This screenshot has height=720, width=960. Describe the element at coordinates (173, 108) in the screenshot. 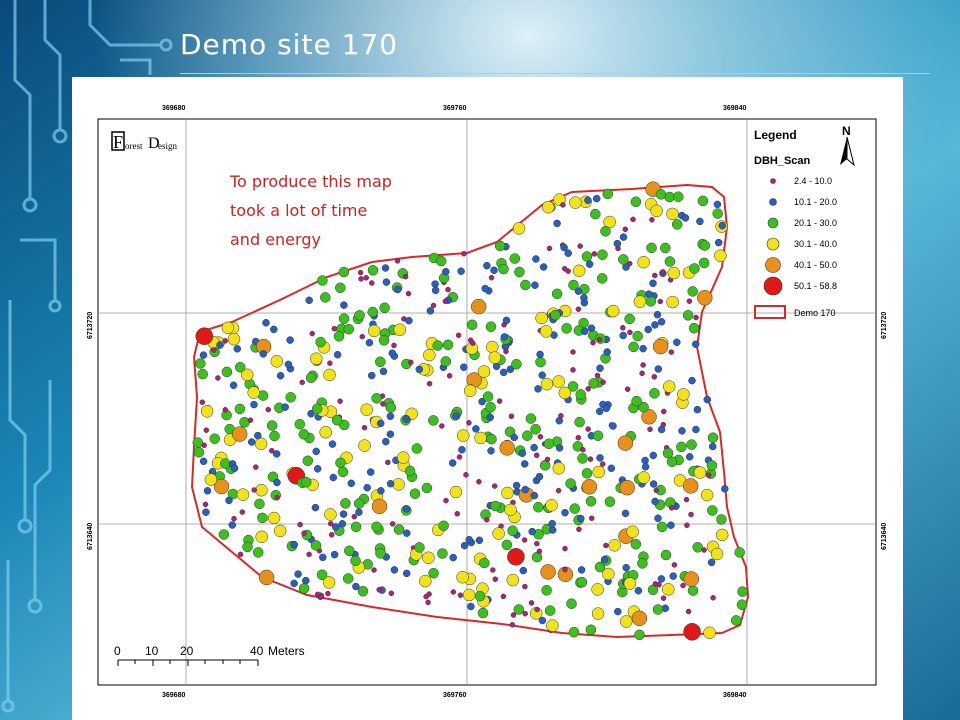

I see `easting-label-top-1: 369680` at that location.